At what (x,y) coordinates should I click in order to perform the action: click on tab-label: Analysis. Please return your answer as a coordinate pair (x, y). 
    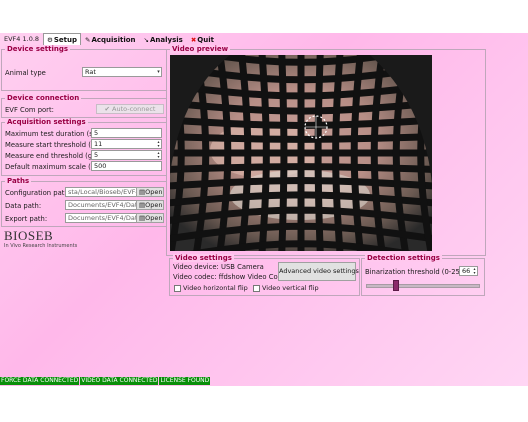
    Looking at the image, I should click on (166, 39).